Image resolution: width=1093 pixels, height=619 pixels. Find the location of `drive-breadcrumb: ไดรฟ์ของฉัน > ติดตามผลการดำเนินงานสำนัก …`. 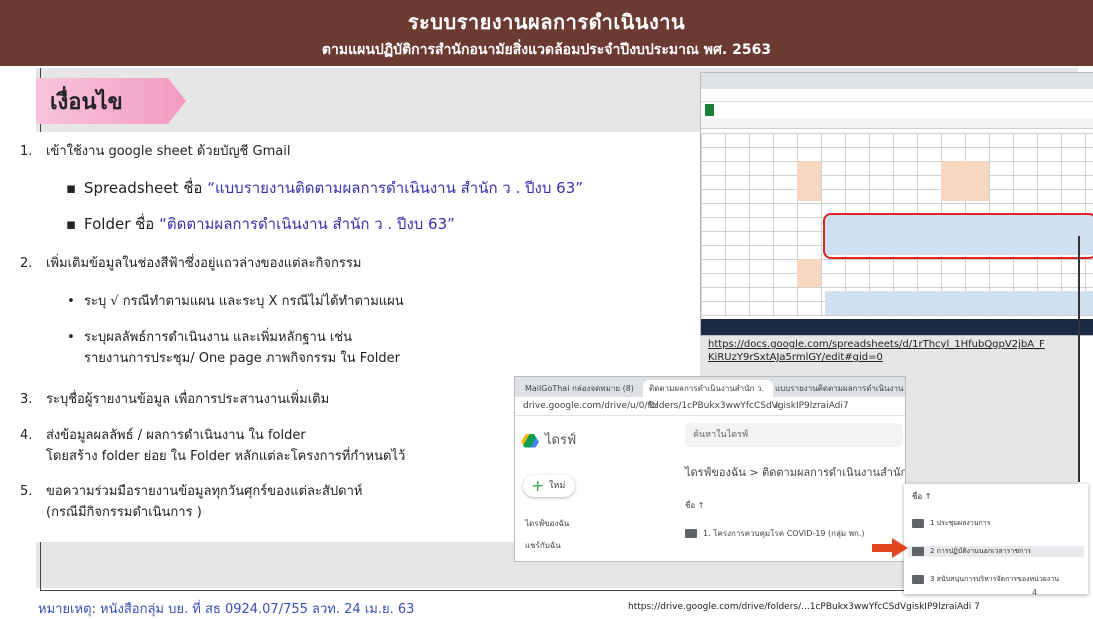

drive-breadcrumb: ไดรฟ์ของฉัน > ติดตามผลการดำเนินงานสำนัก … is located at coordinates (795, 472).